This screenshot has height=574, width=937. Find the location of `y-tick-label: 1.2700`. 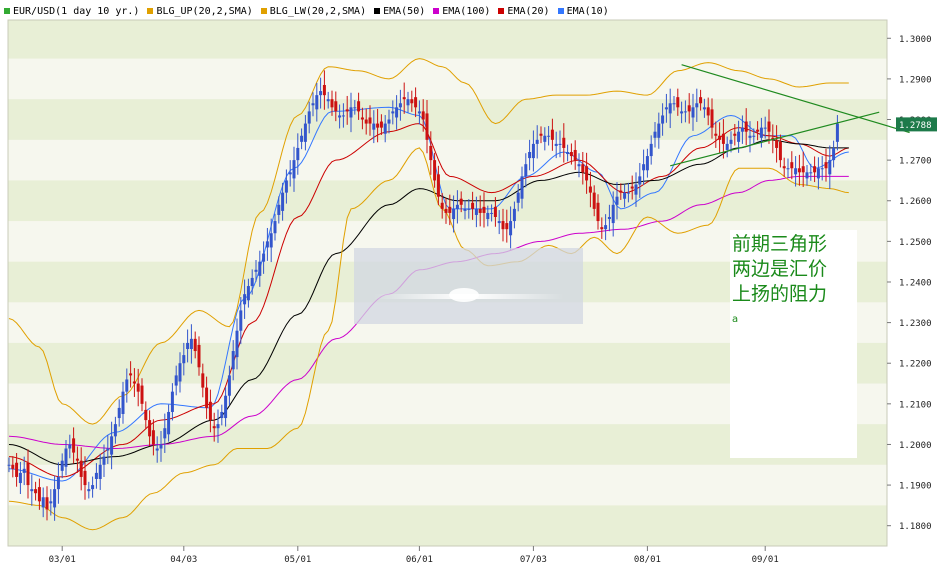

y-tick-label: 1.2700 is located at coordinates (915, 162).